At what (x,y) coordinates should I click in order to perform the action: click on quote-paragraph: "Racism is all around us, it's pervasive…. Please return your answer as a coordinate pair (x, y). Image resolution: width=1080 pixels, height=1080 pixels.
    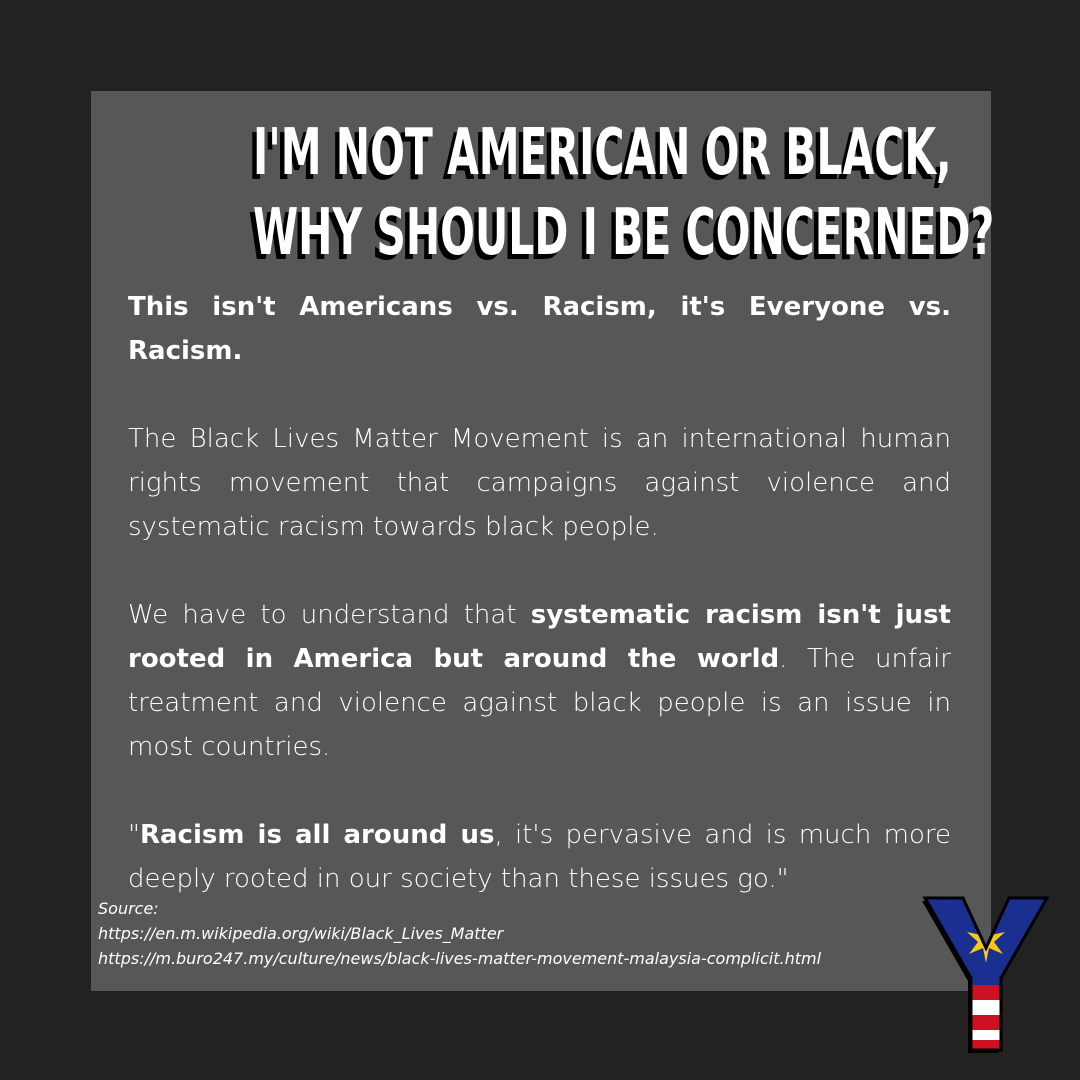
    Looking at the image, I should click on (539, 857).